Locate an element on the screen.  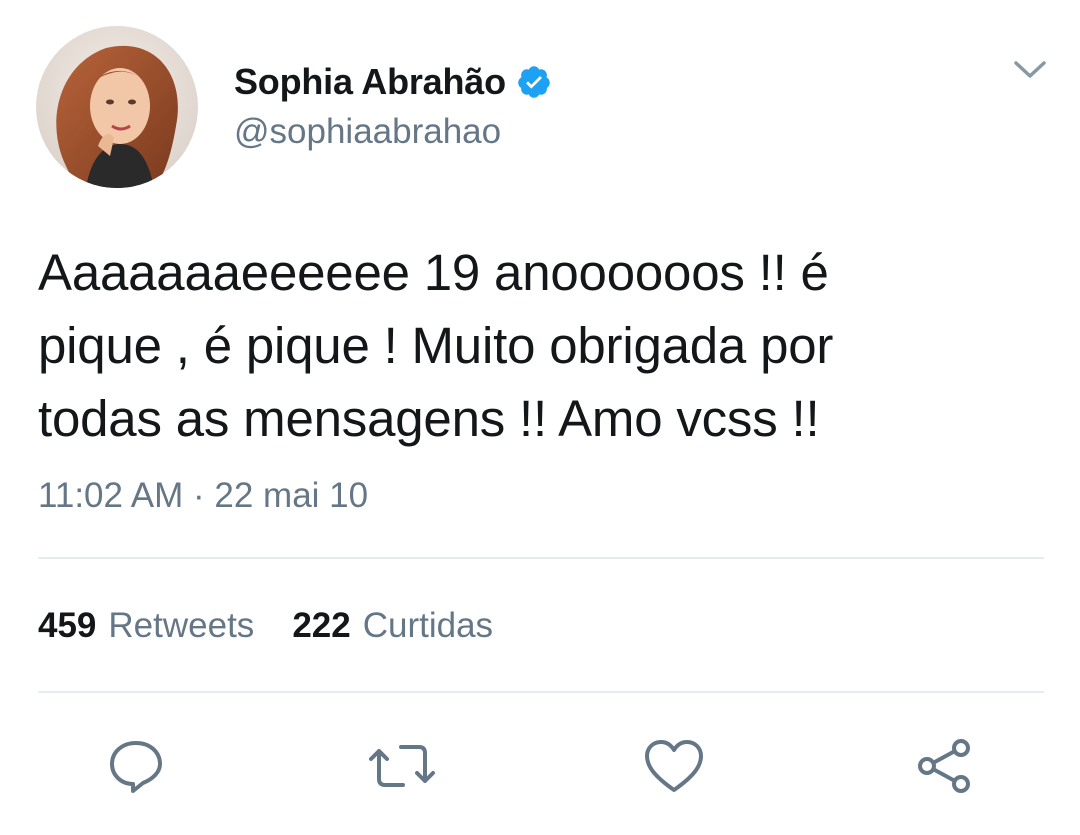
author-info: Sophia Abrahão @sophiaabrahao is located at coordinates (393, 105).